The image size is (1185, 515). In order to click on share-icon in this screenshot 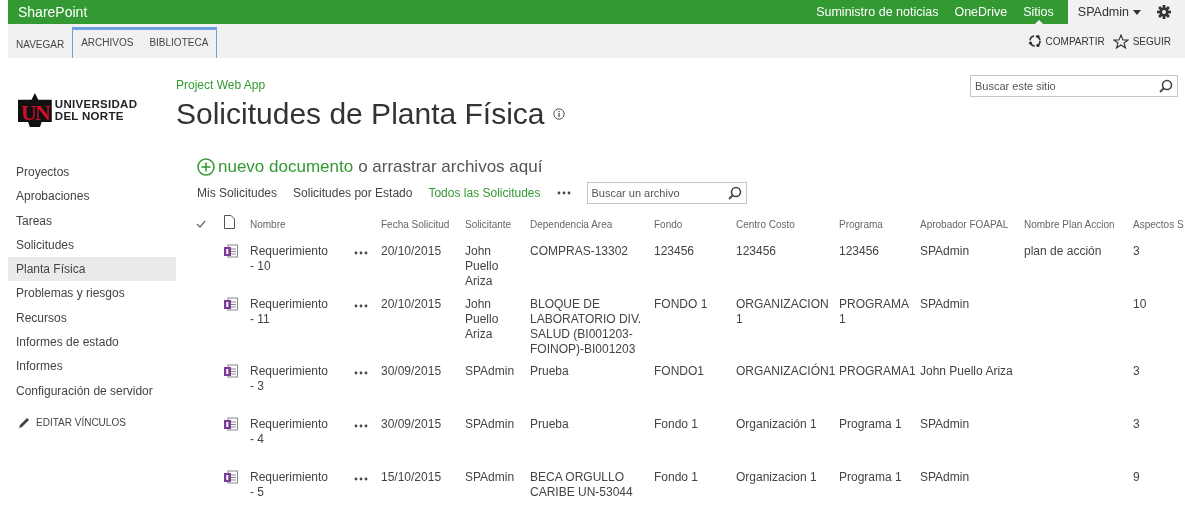, I will do `click(1034, 41)`.